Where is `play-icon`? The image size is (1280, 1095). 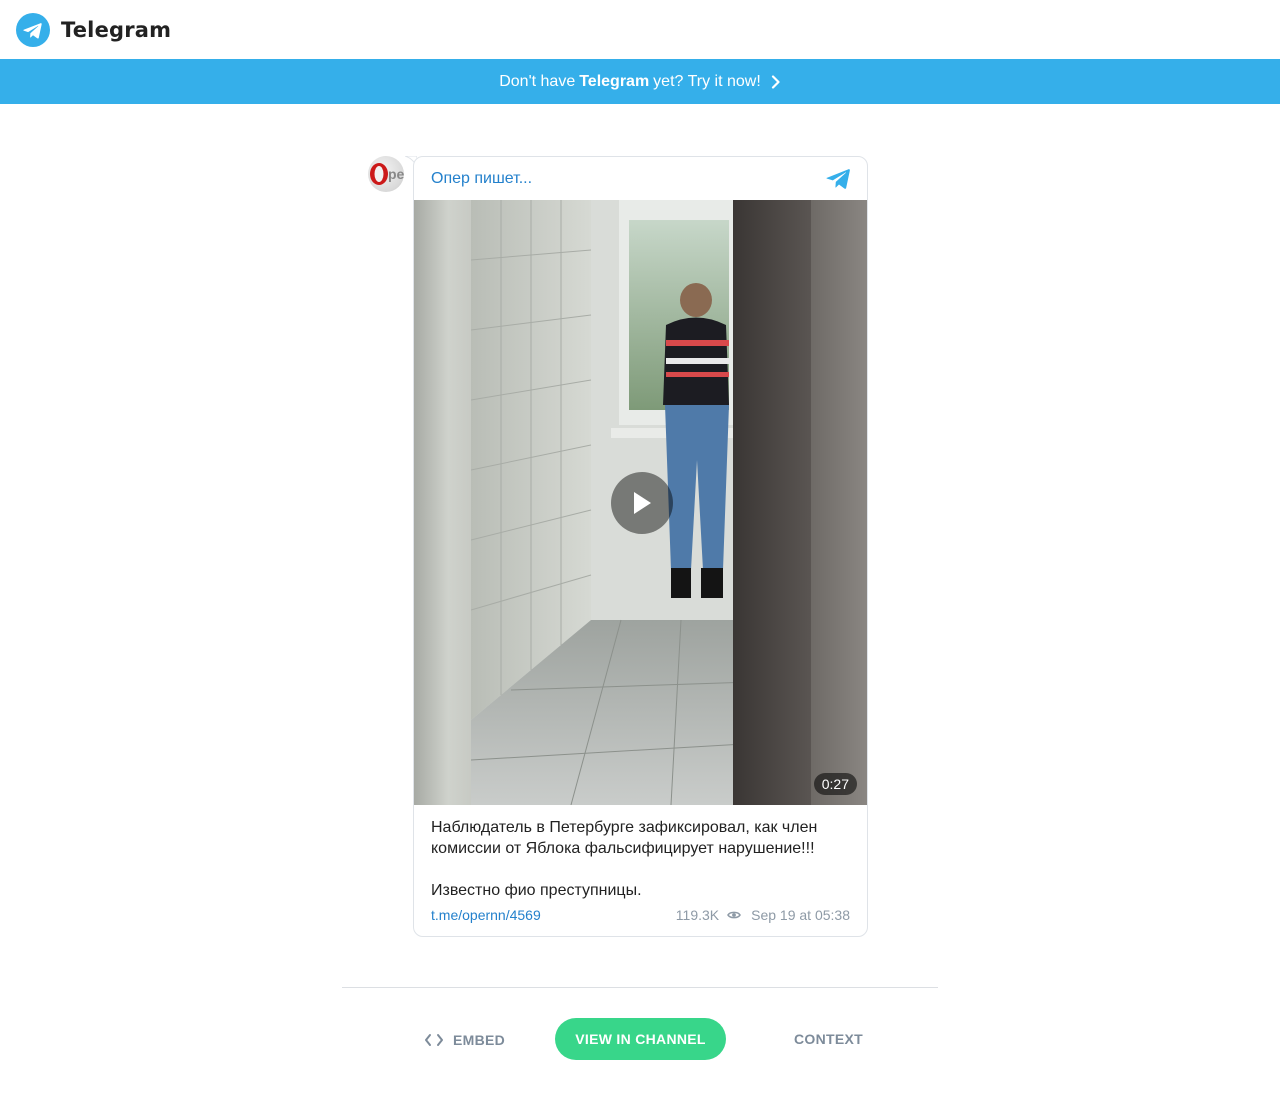
play-icon is located at coordinates (642, 503).